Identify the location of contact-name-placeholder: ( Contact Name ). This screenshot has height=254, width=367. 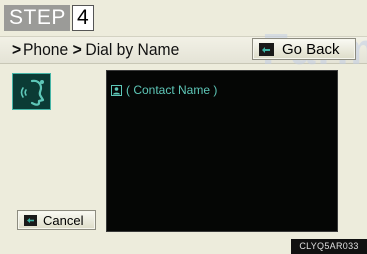
(172, 90).